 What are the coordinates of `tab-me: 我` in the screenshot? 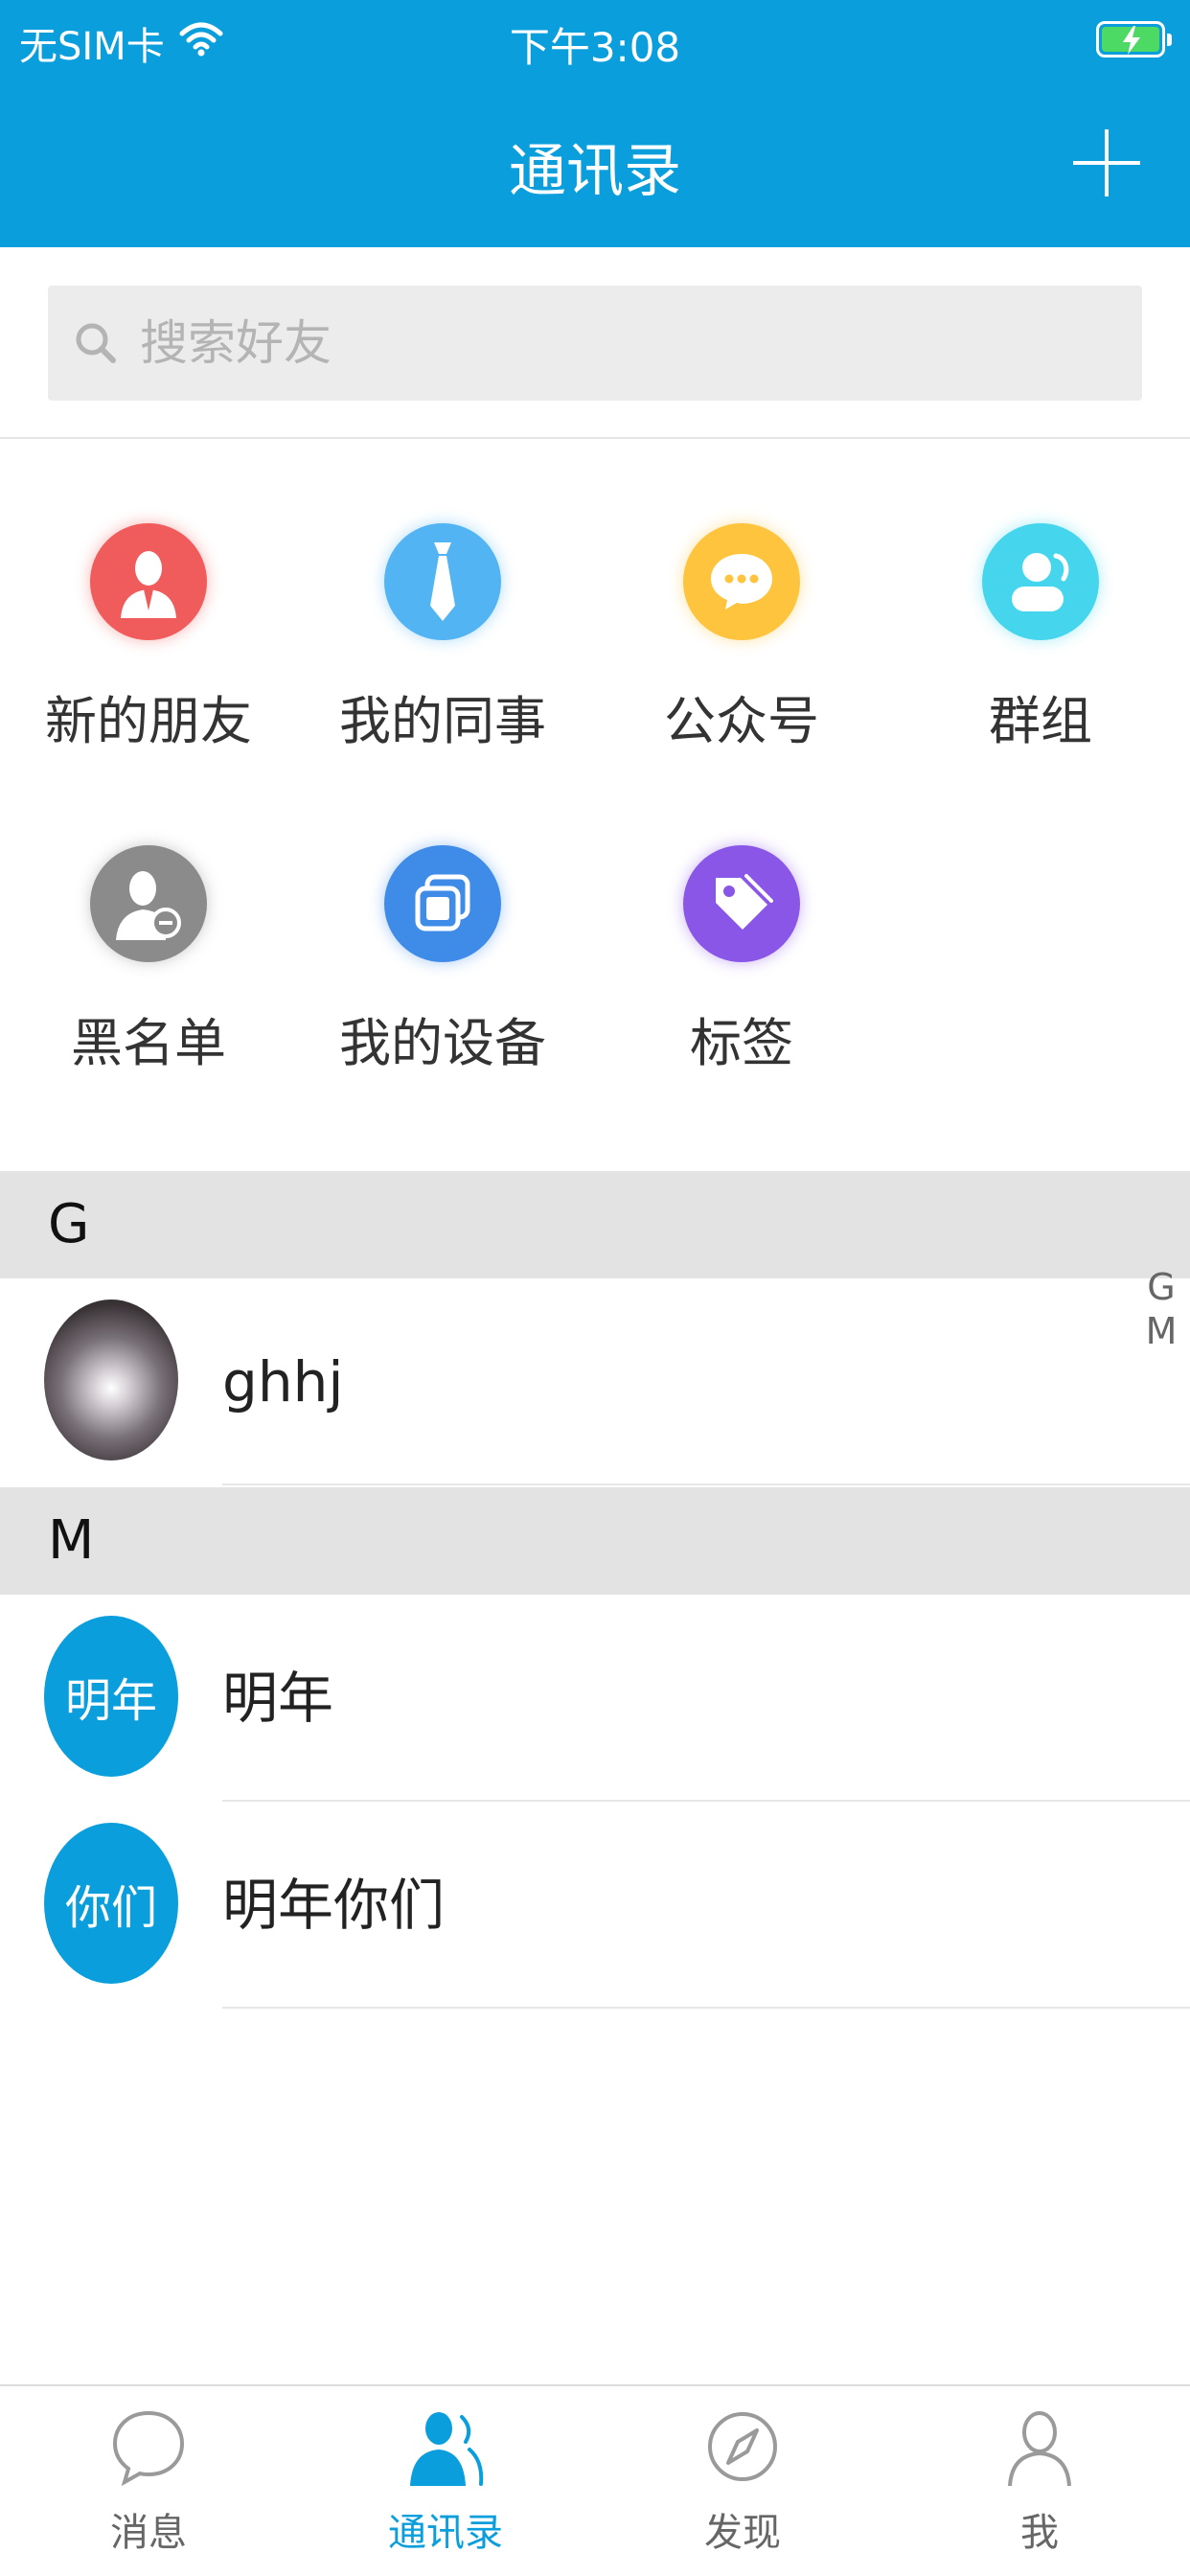 It's located at (1039, 2481).